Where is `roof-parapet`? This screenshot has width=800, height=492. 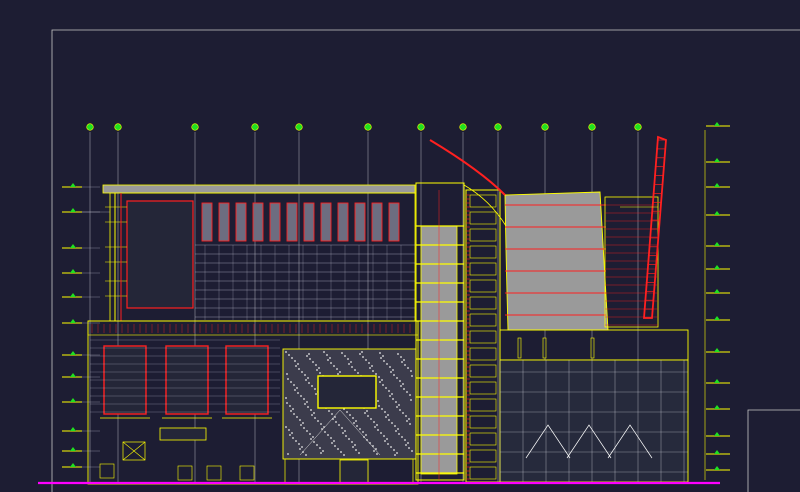
roof-parapet is located at coordinates (259, 189).